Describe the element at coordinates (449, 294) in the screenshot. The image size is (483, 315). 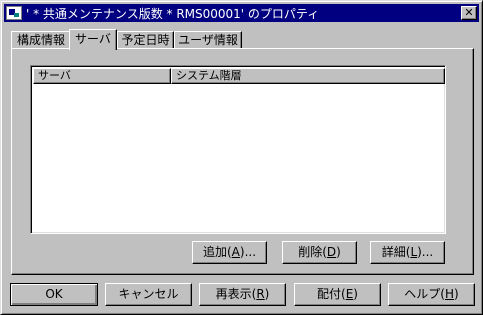
I see `button-mnemonic: H` at that location.